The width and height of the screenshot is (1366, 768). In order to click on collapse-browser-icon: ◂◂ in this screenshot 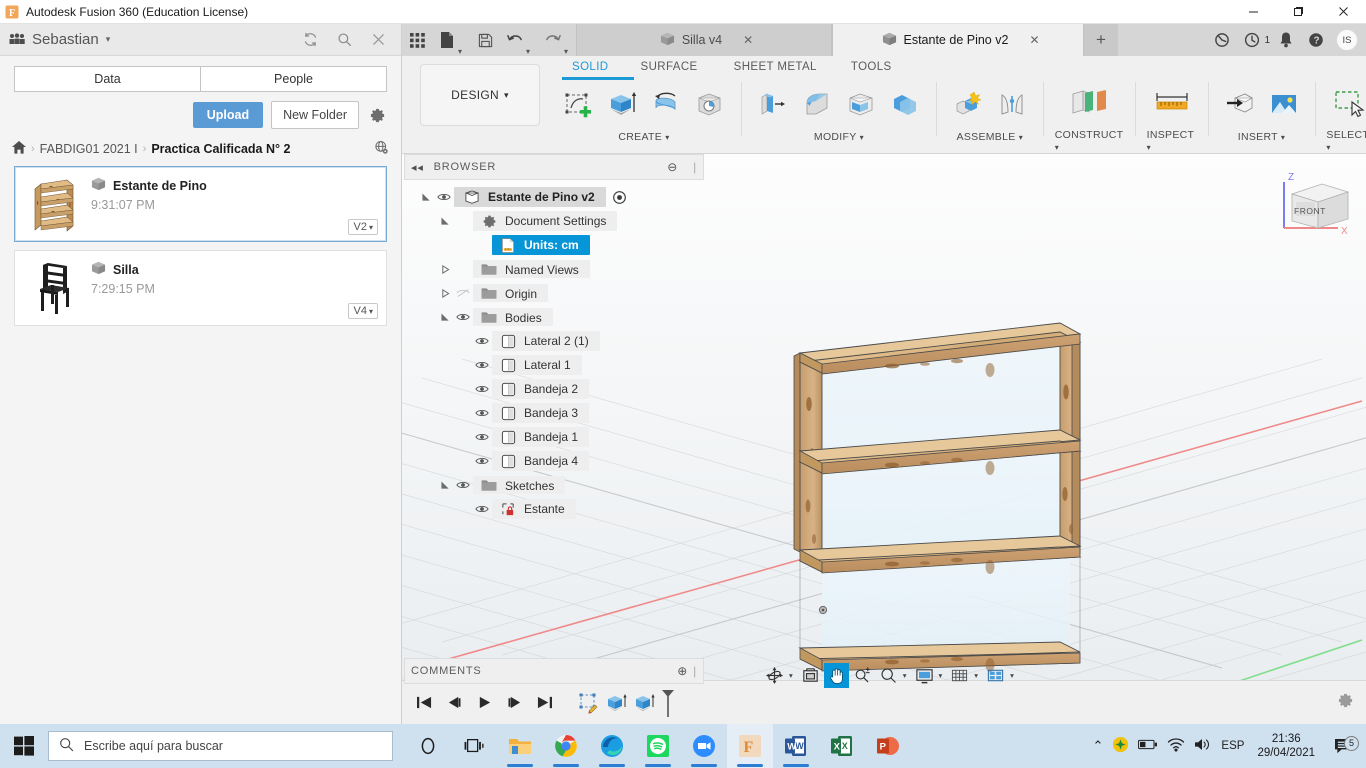, I will do `click(417, 167)`.